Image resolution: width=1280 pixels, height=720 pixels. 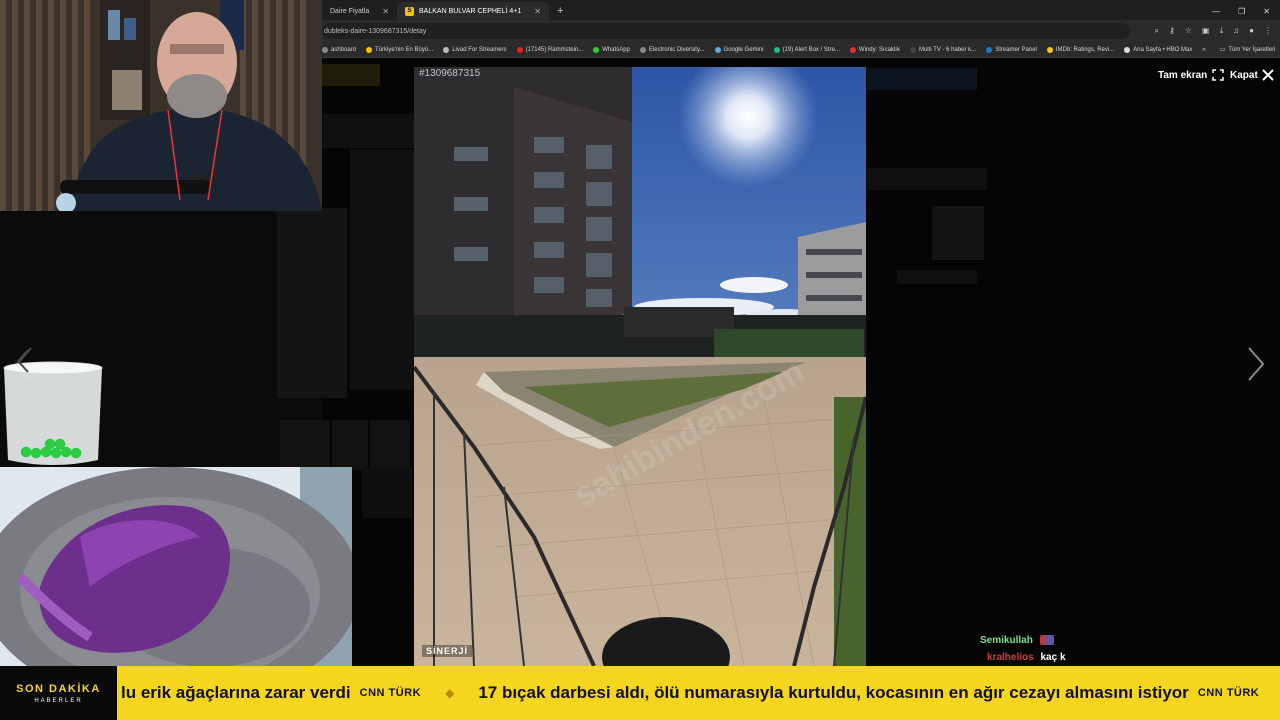 I want to click on bookmark-label: Ana Sayfa • HBO Max, so click(x=1163, y=49).